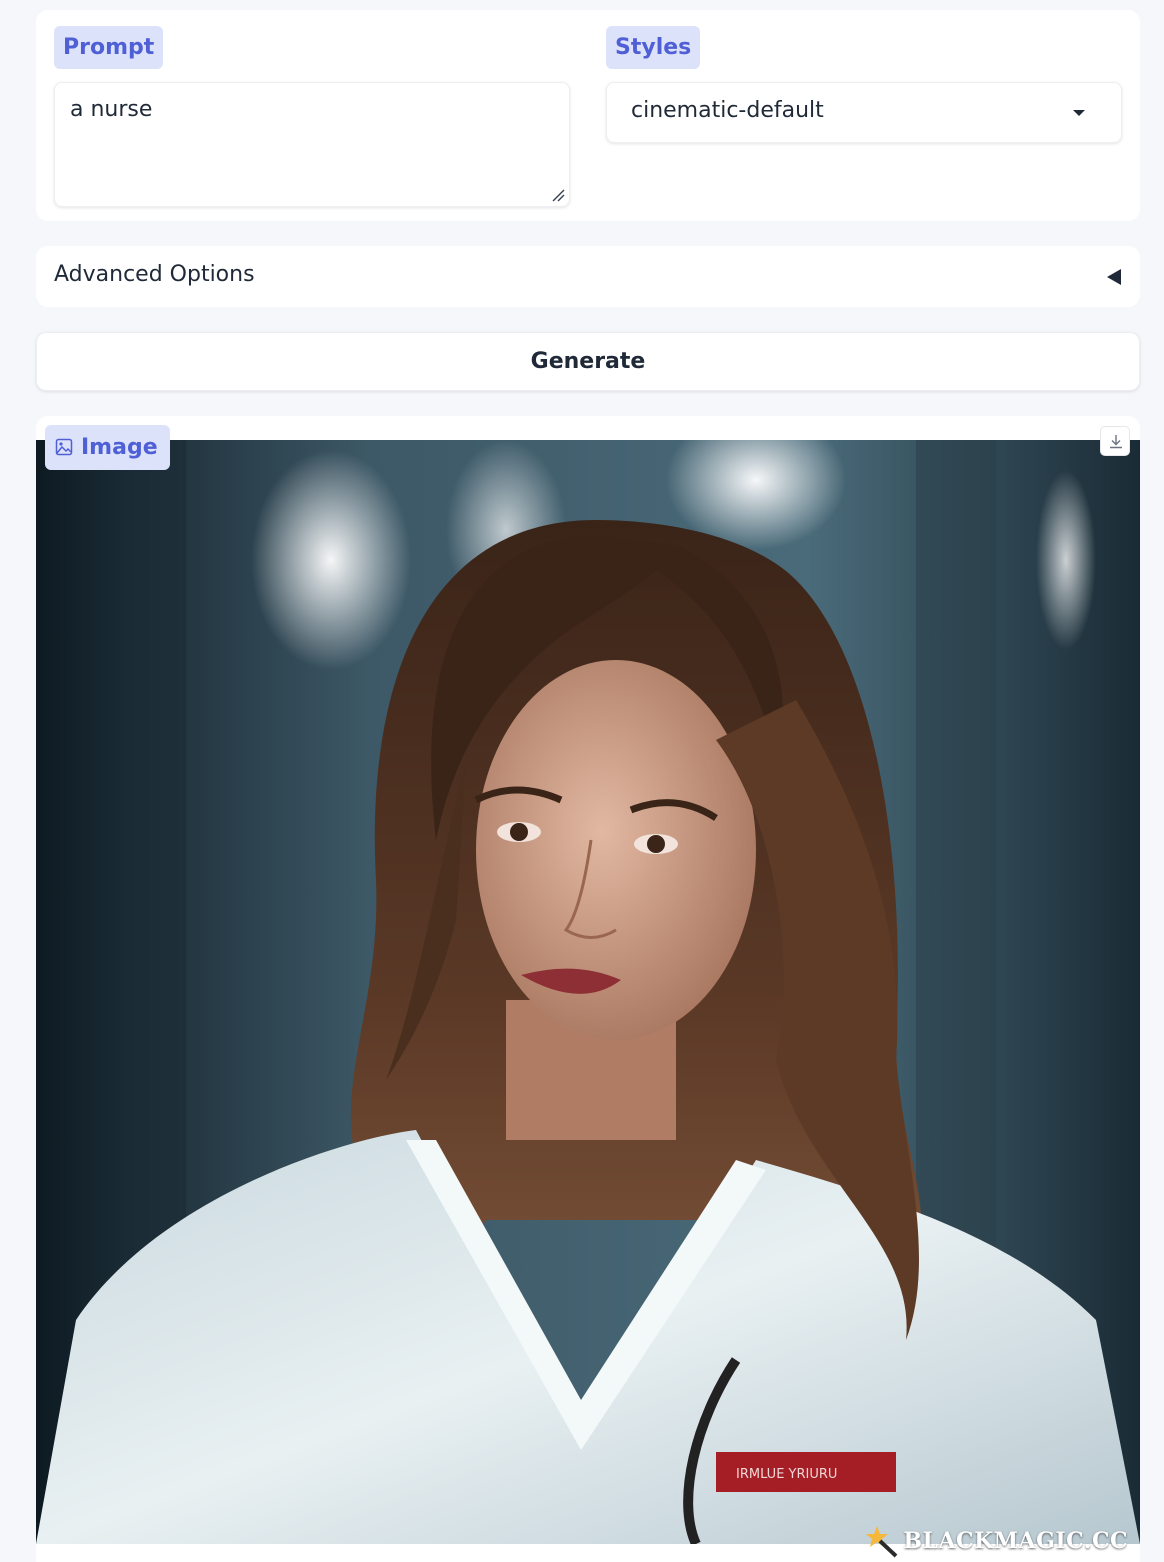  What do you see at coordinates (111, 109) in the screenshot?
I see `prompt-value: a nurse` at bounding box center [111, 109].